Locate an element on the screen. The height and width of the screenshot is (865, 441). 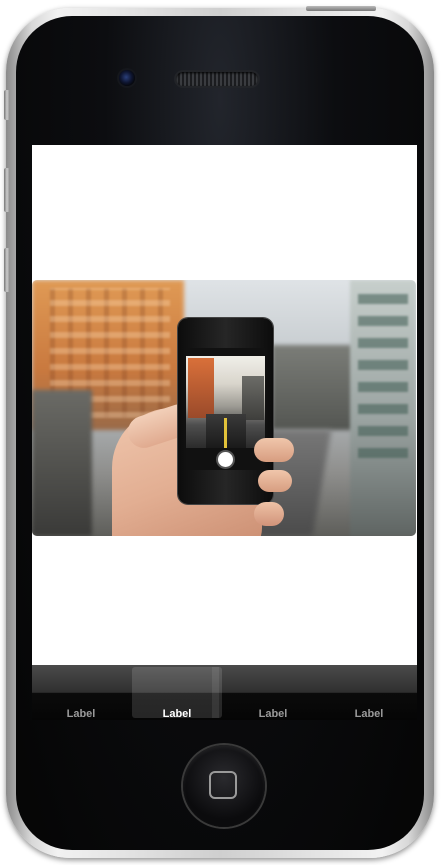
sleep-wake-button is located at coordinates (341, 8).